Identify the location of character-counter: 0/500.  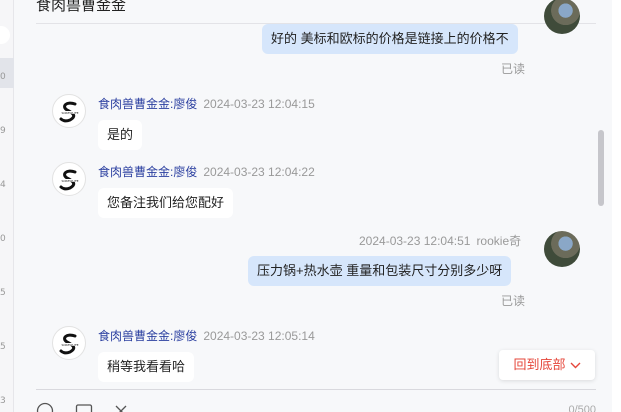
(582, 408).